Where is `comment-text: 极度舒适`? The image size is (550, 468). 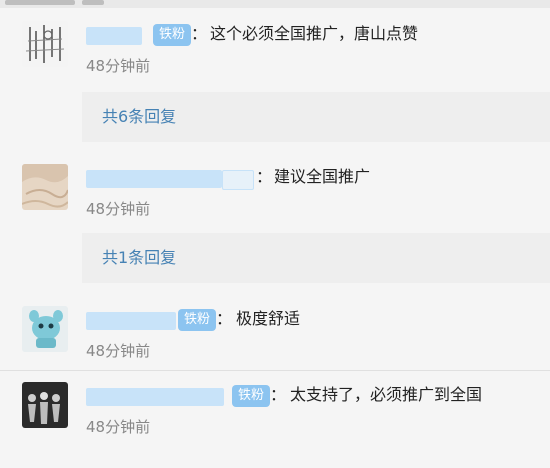
comment-text: 极度舒适 is located at coordinates (268, 318).